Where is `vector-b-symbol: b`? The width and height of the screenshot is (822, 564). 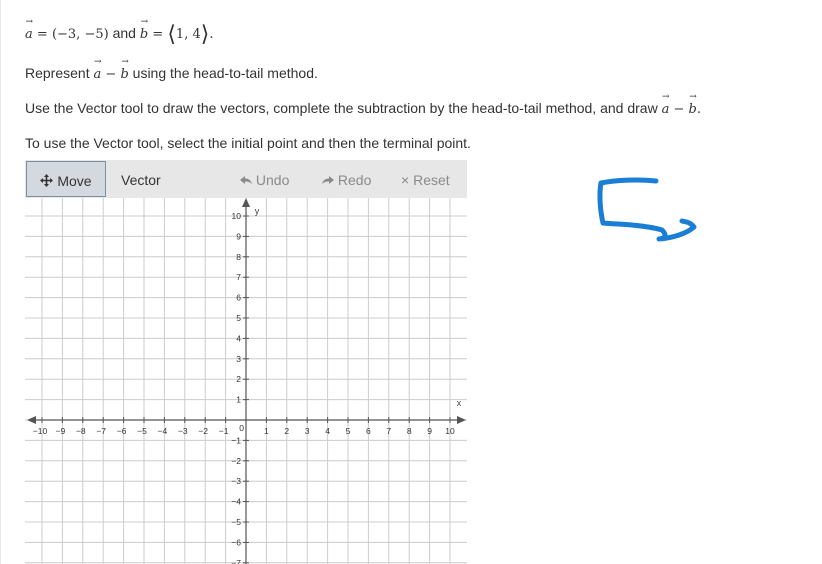
vector-b-symbol: b is located at coordinates (144, 34).